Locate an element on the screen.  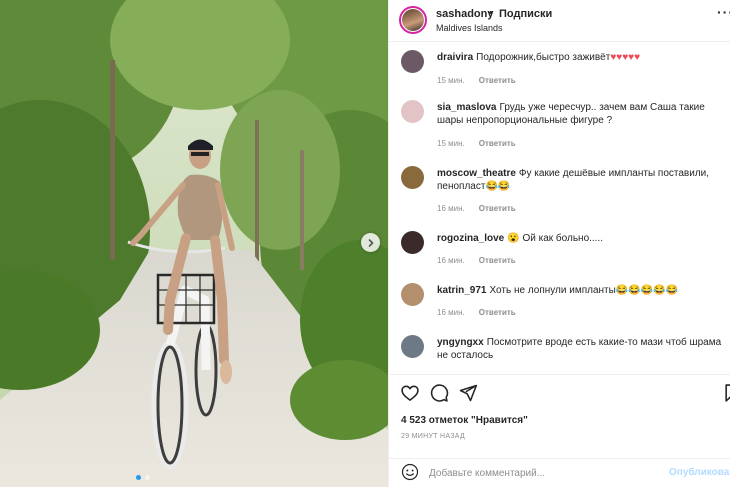
comment-body: katrin_971 Хоть не лопнули импланты😂😂😂😂😂 is located at coordinates (583, 290).